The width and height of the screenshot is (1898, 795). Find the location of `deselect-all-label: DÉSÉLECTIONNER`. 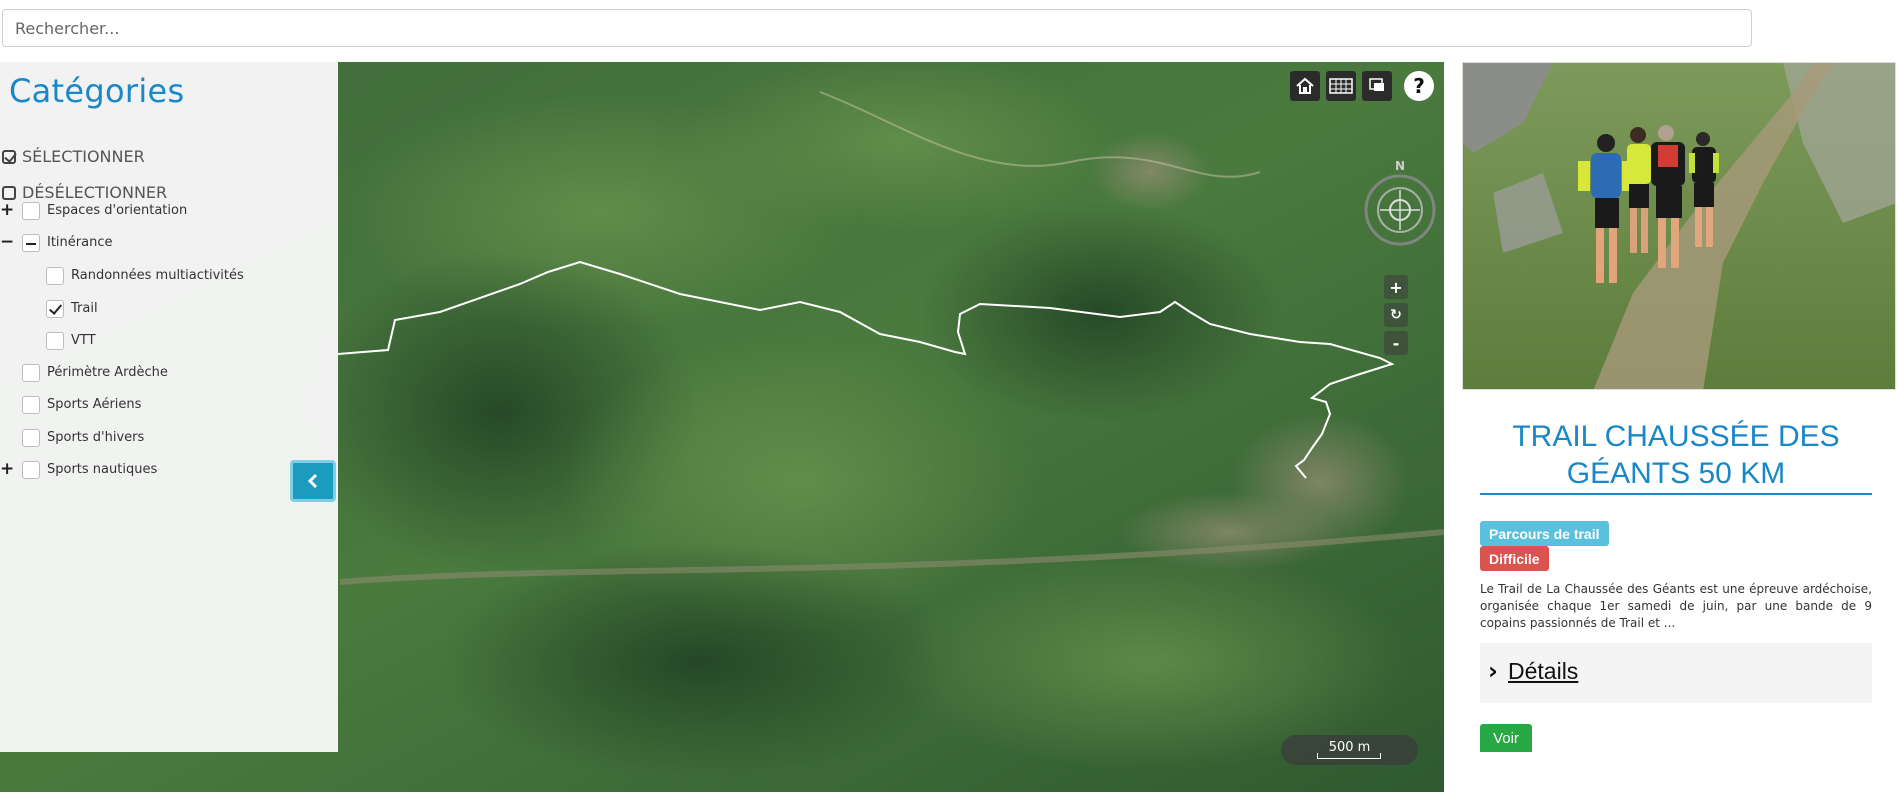

deselect-all-label: DÉSÉLECTIONNER is located at coordinates (95, 192).